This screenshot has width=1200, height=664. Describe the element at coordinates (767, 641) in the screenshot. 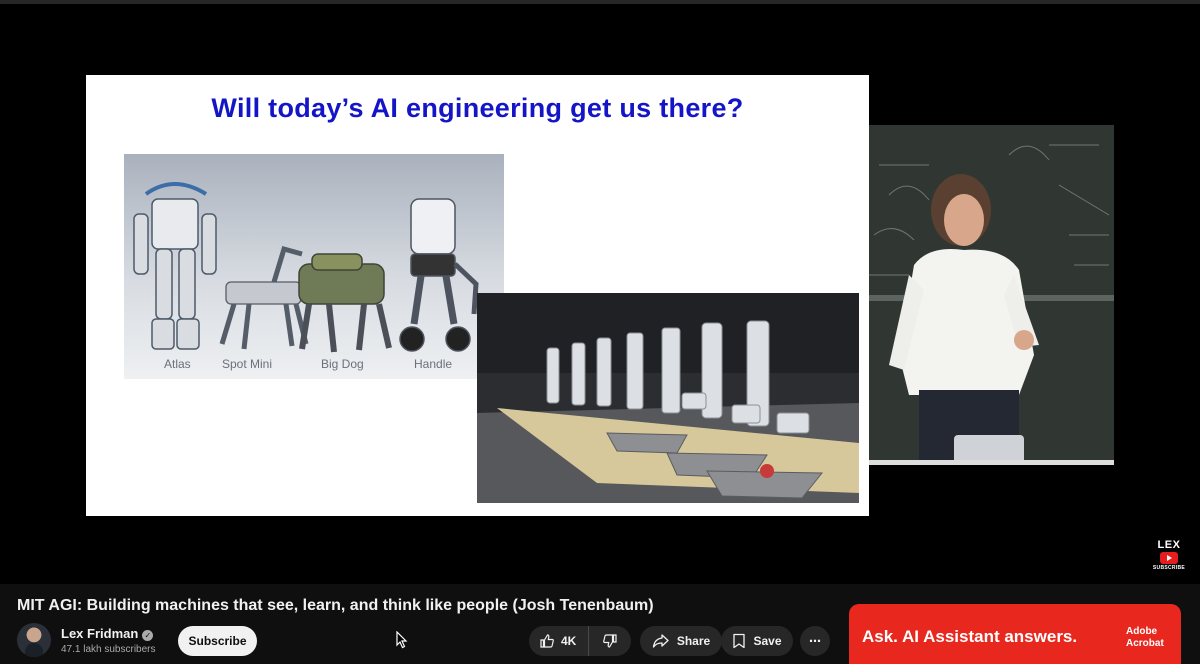

I see `save-label: Save` at that location.